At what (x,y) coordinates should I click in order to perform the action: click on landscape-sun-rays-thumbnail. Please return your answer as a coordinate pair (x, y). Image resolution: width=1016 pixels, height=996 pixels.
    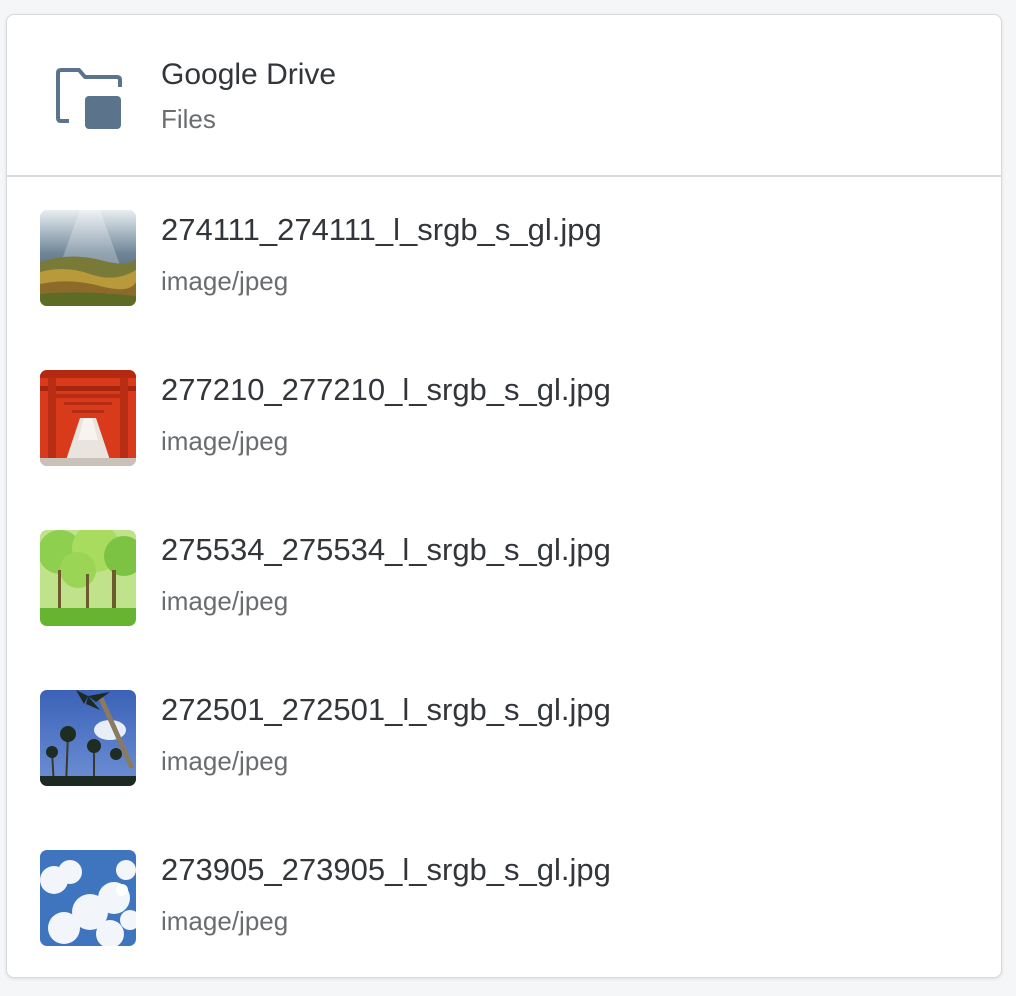
    Looking at the image, I should click on (88, 258).